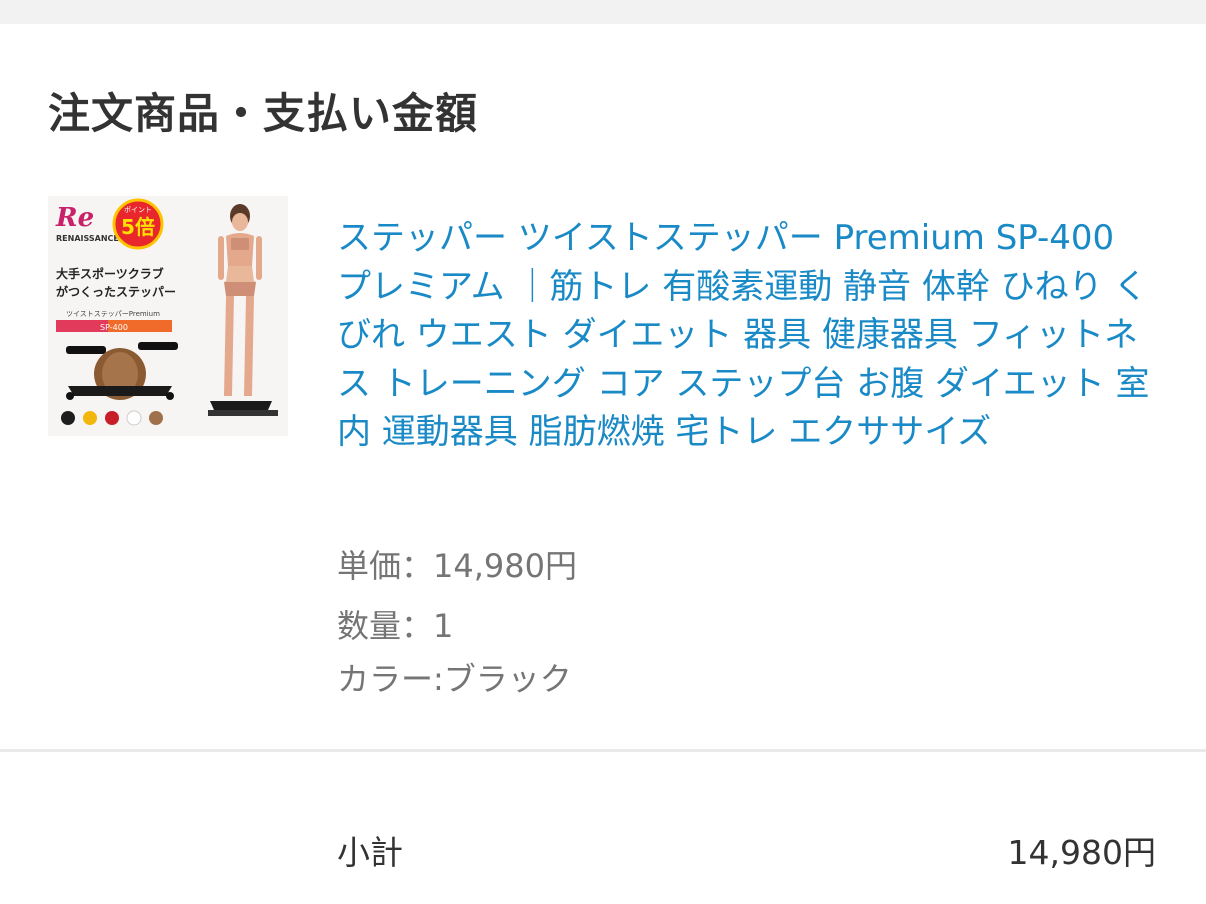  What do you see at coordinates (116, 291) in the screenshot?
I see `svg-text: がつくったステッパー` at bounding box center [116, 291].